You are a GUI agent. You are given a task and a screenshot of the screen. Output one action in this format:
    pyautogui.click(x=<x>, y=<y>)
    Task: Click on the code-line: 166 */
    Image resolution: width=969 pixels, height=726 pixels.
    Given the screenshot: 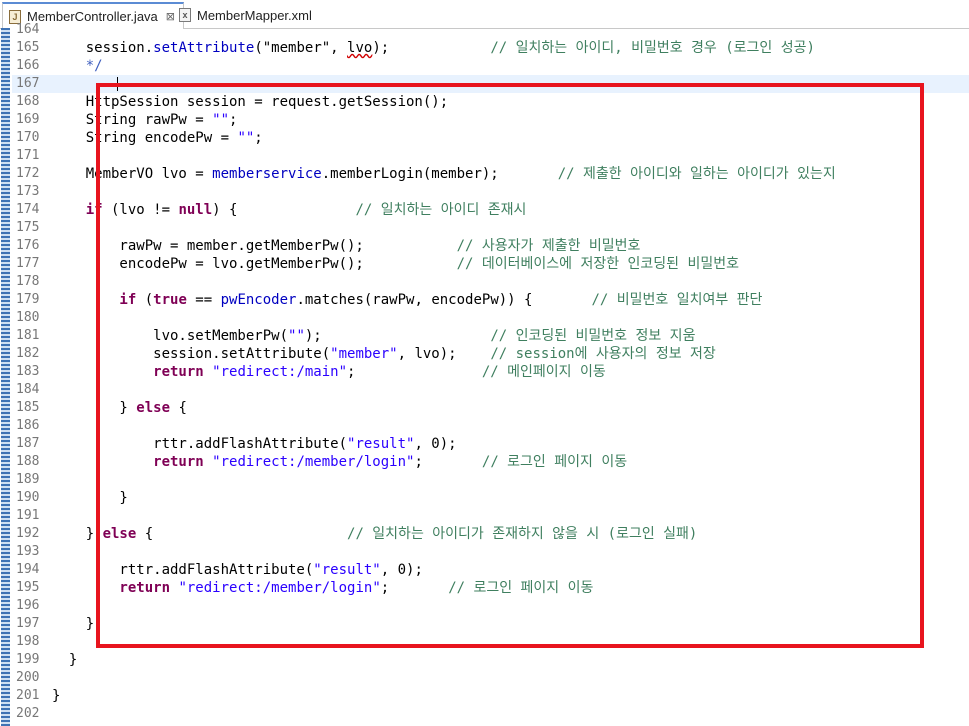 What is the action you would take?
    pyautogui.click(x=490, y=66)
    